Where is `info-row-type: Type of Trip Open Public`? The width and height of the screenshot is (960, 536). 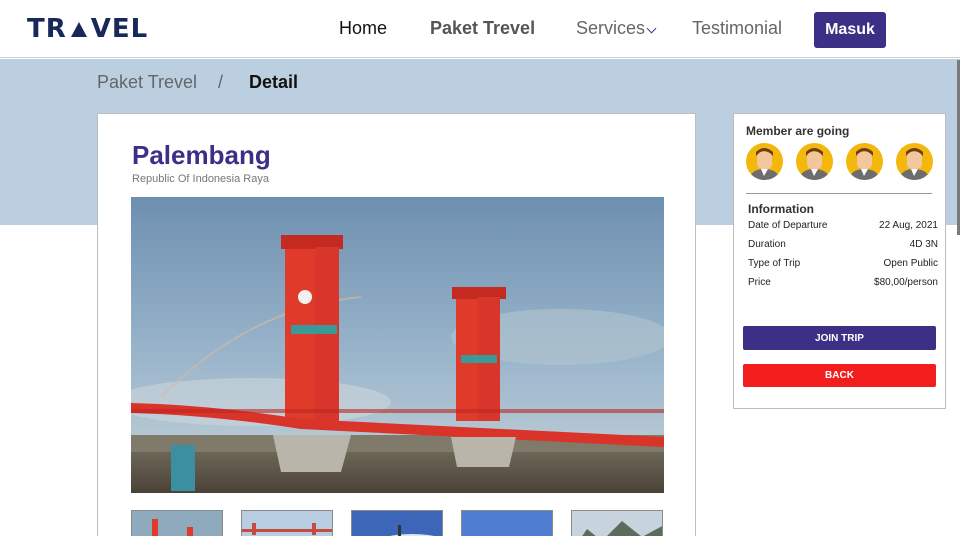
info-row-type: Type of Trip Open Public is located at coordinates (843, 263).